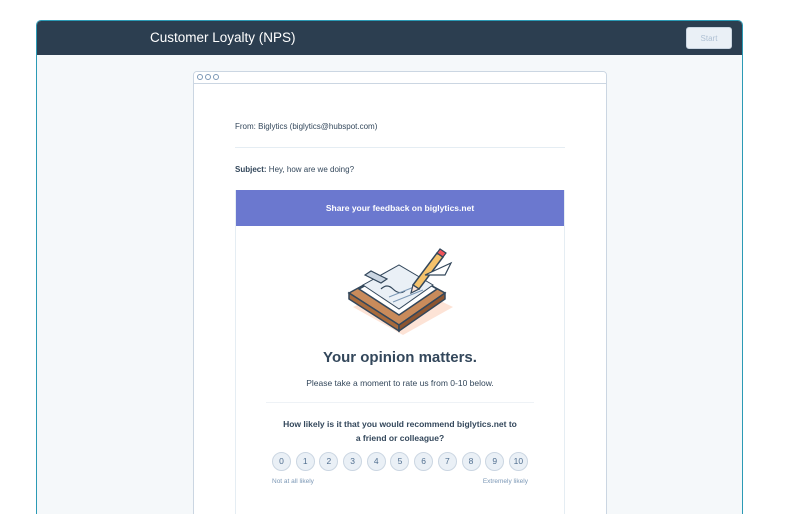 The image size is (800, 514). I want to click on subject-label: Subject:, so click(251, 169).